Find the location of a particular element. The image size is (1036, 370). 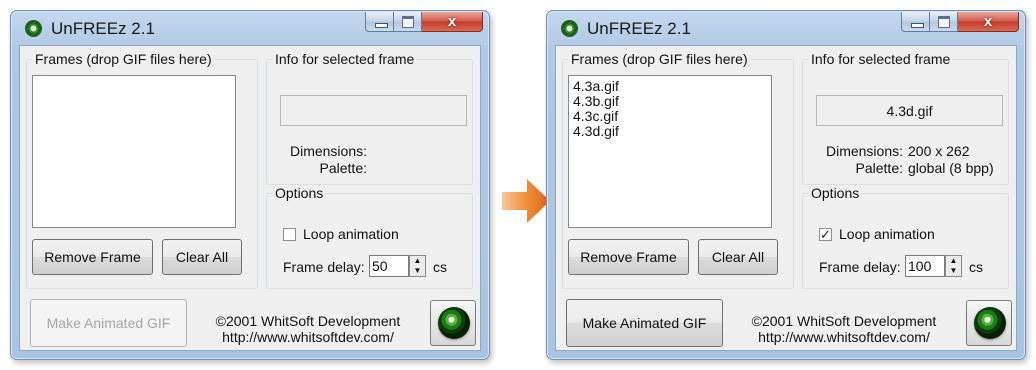

arrow-right-icon is located at coordinates (526, 201).